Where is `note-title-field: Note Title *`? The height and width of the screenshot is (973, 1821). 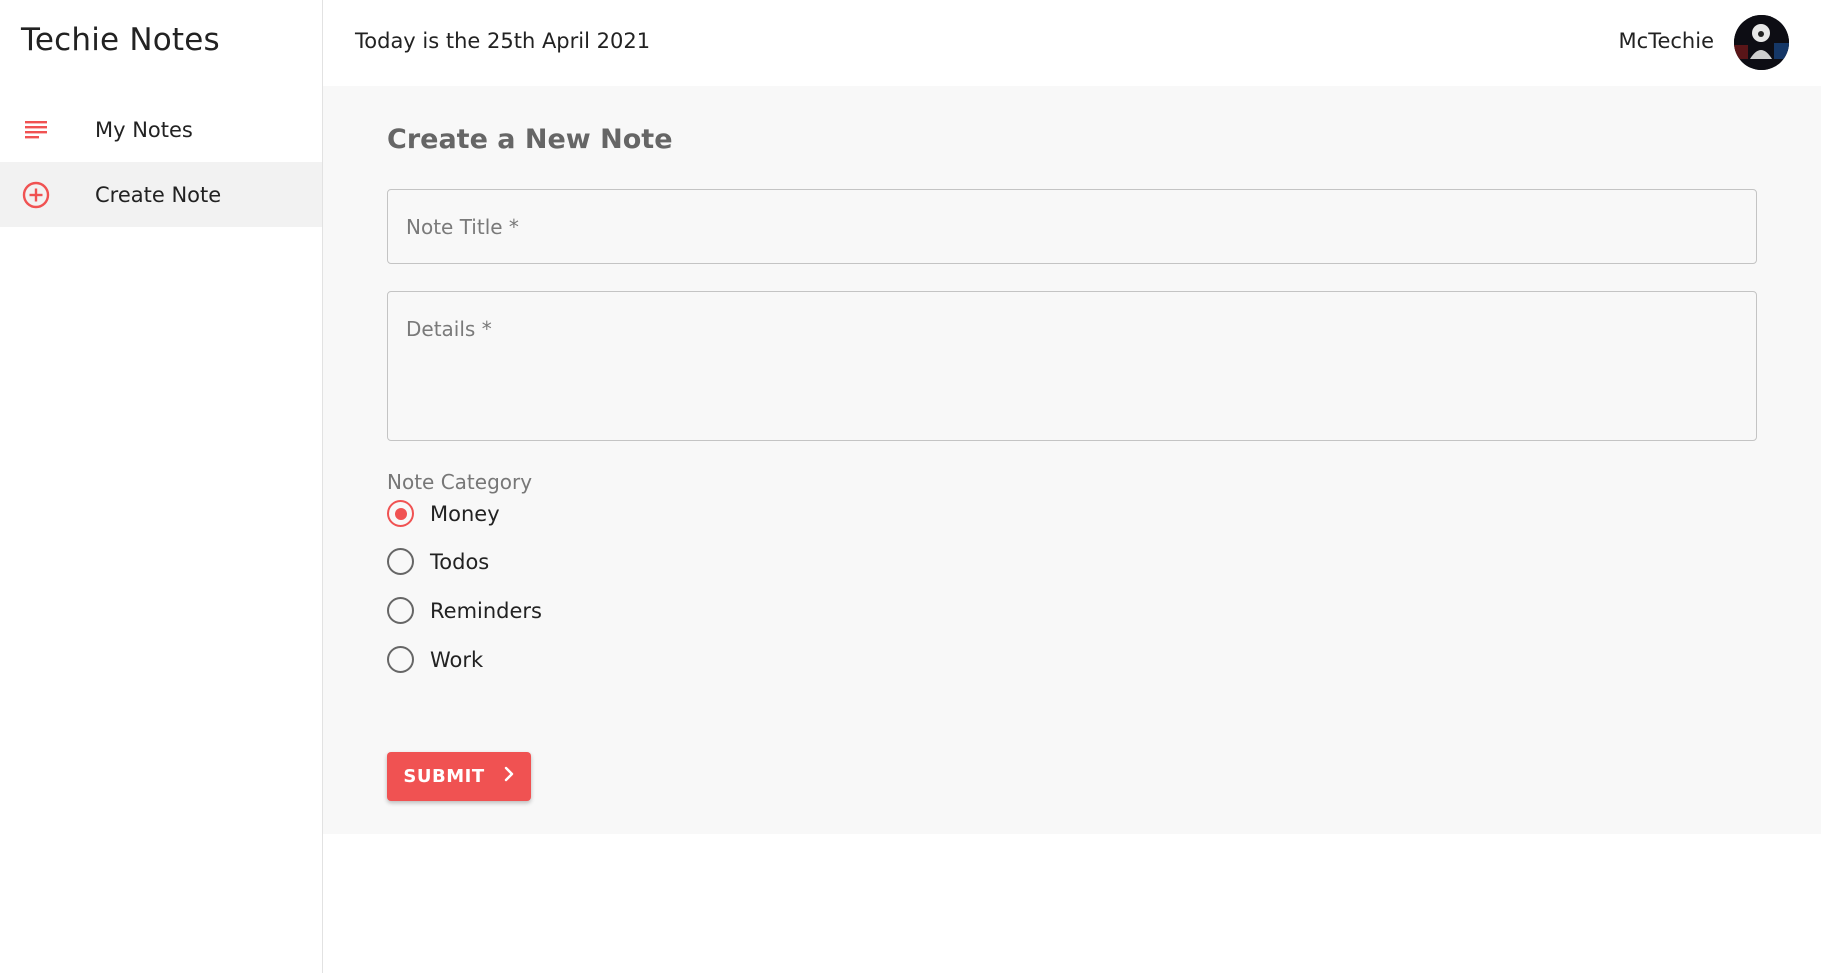 note-title-field: Note Title * is located at coordinates (1072, 226).